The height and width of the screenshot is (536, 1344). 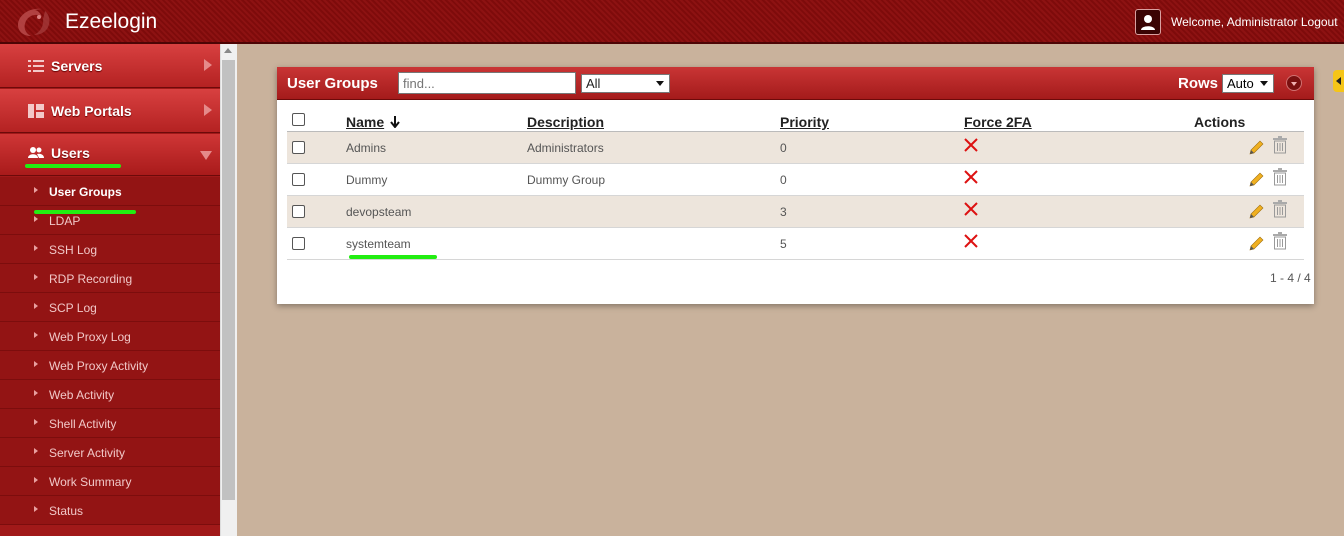 I want to click on rows-select-value: Auto, so click(x=1240, y=83).